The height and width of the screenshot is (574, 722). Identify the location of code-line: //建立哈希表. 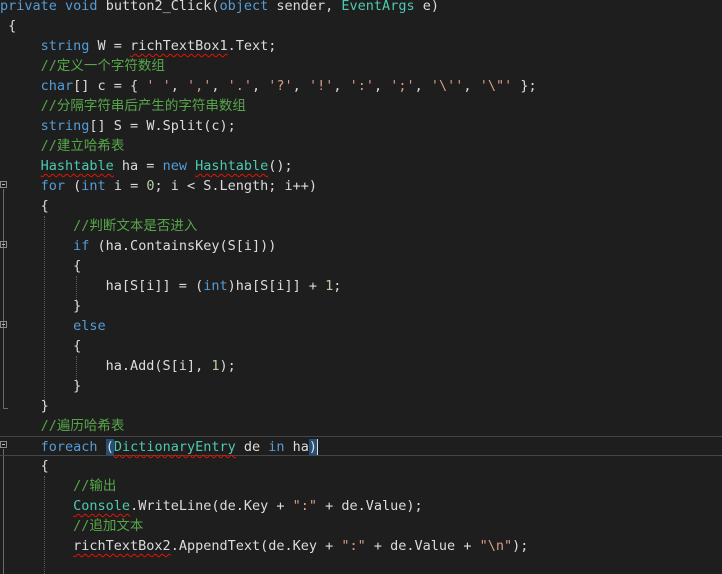
(361, 146).